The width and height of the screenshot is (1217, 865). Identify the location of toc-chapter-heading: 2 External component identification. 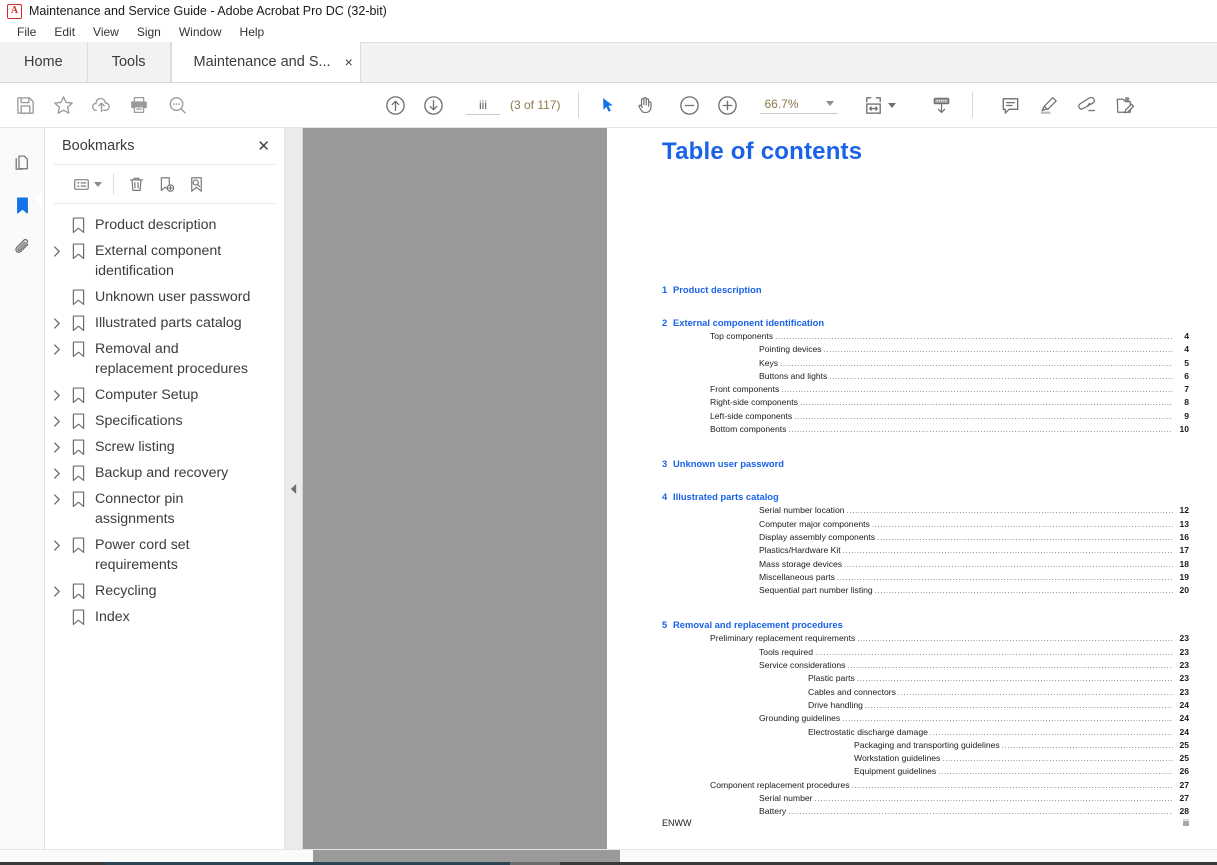
(925, 322).